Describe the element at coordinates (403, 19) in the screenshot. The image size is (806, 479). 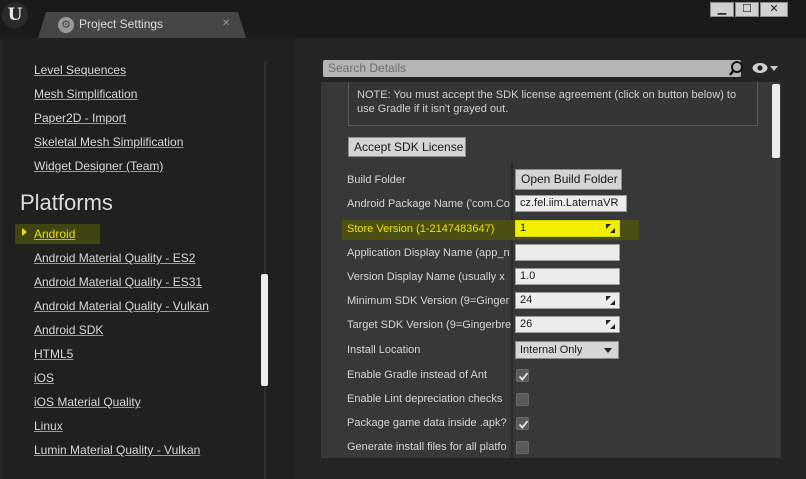
I see `title-bar: U ⚙ Project Settings ✕ ▁ ☐ ✕` at that location.